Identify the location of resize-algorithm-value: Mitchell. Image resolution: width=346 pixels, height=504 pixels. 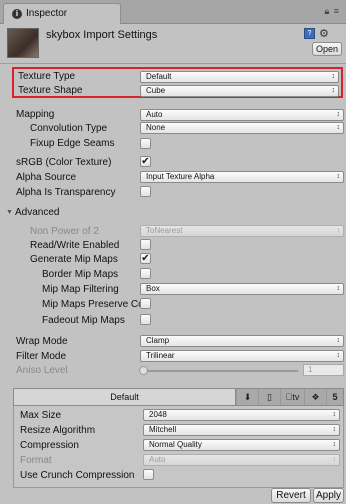
(163, 429).